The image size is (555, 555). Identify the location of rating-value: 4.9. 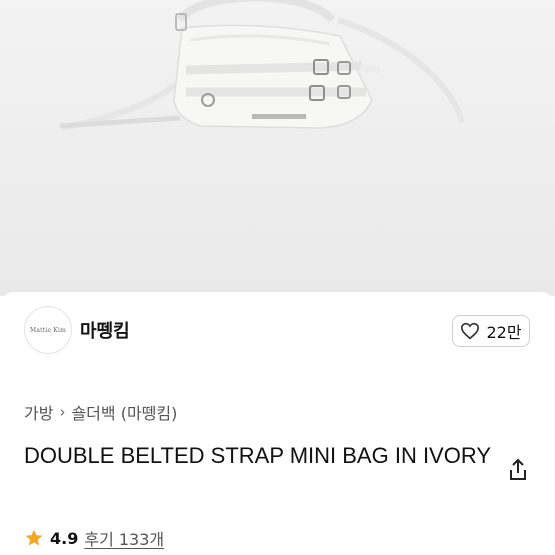
(64, 538).